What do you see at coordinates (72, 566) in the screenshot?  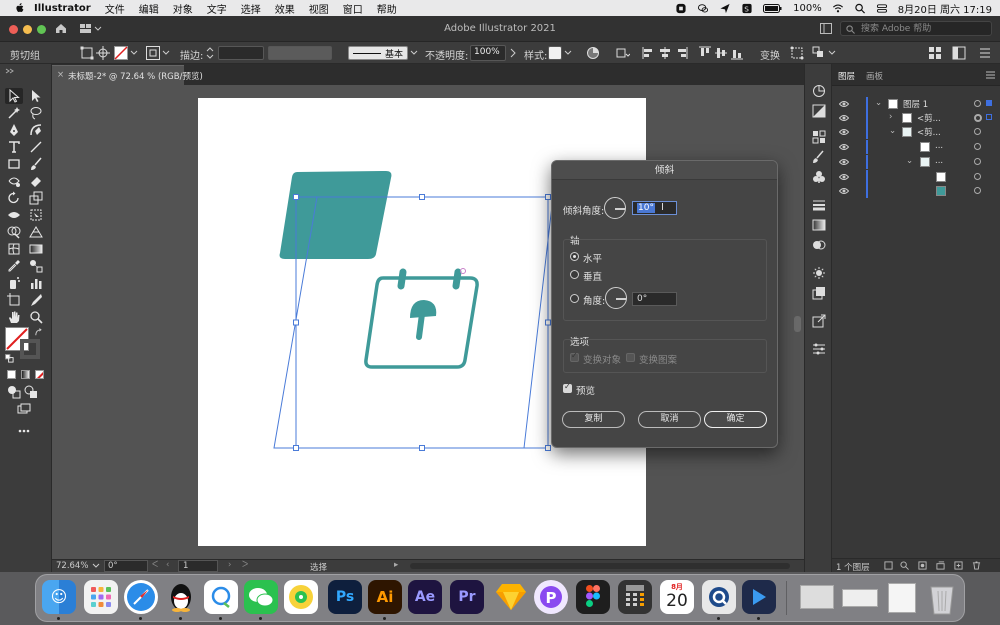 I see `zoom-level: 72.64%` at bounding box center [72, 566].